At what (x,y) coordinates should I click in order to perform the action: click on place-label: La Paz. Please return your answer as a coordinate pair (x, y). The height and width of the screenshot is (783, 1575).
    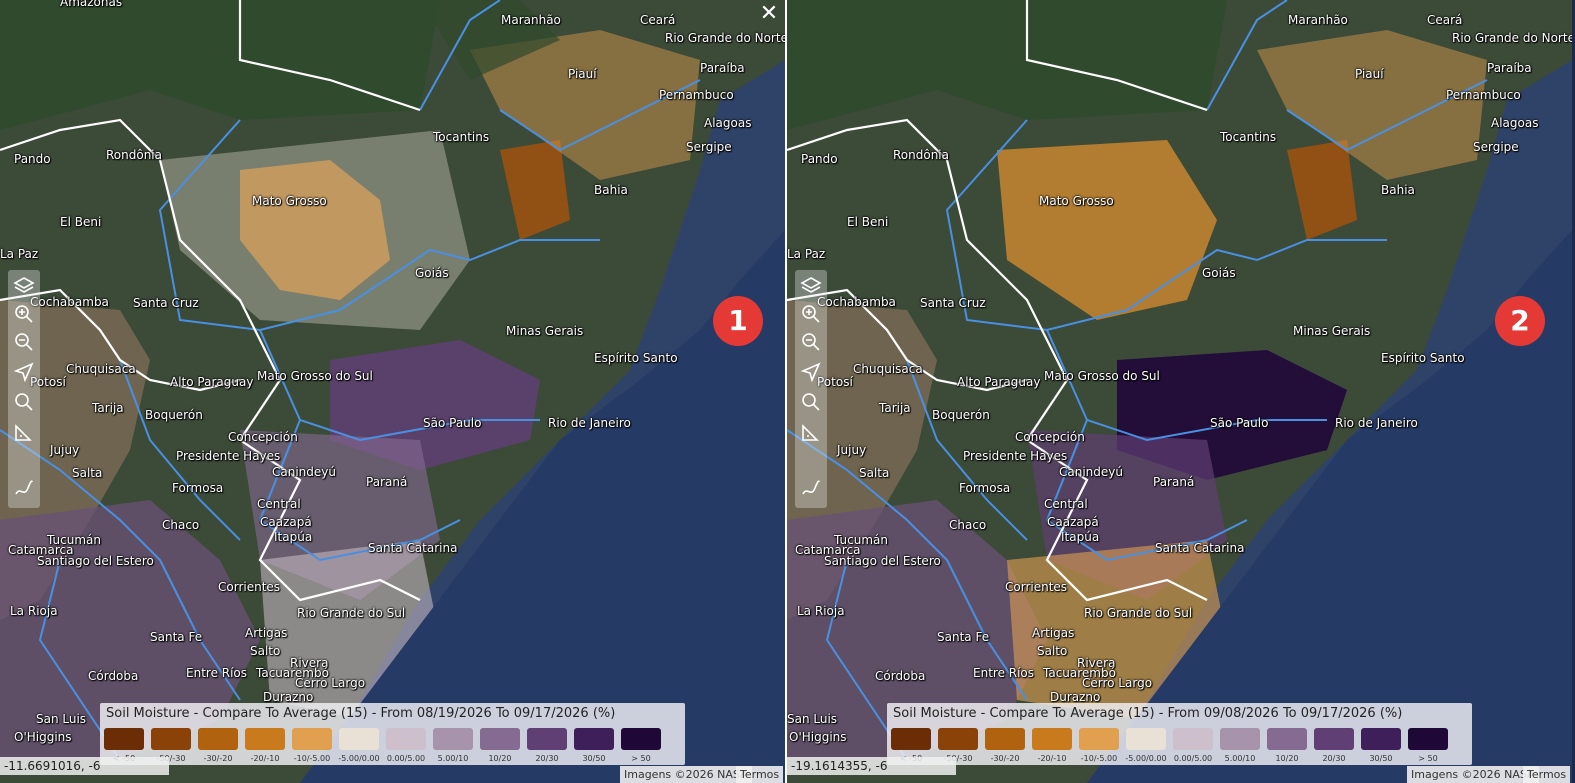
    Looking at the image, I should click on (806, 254).